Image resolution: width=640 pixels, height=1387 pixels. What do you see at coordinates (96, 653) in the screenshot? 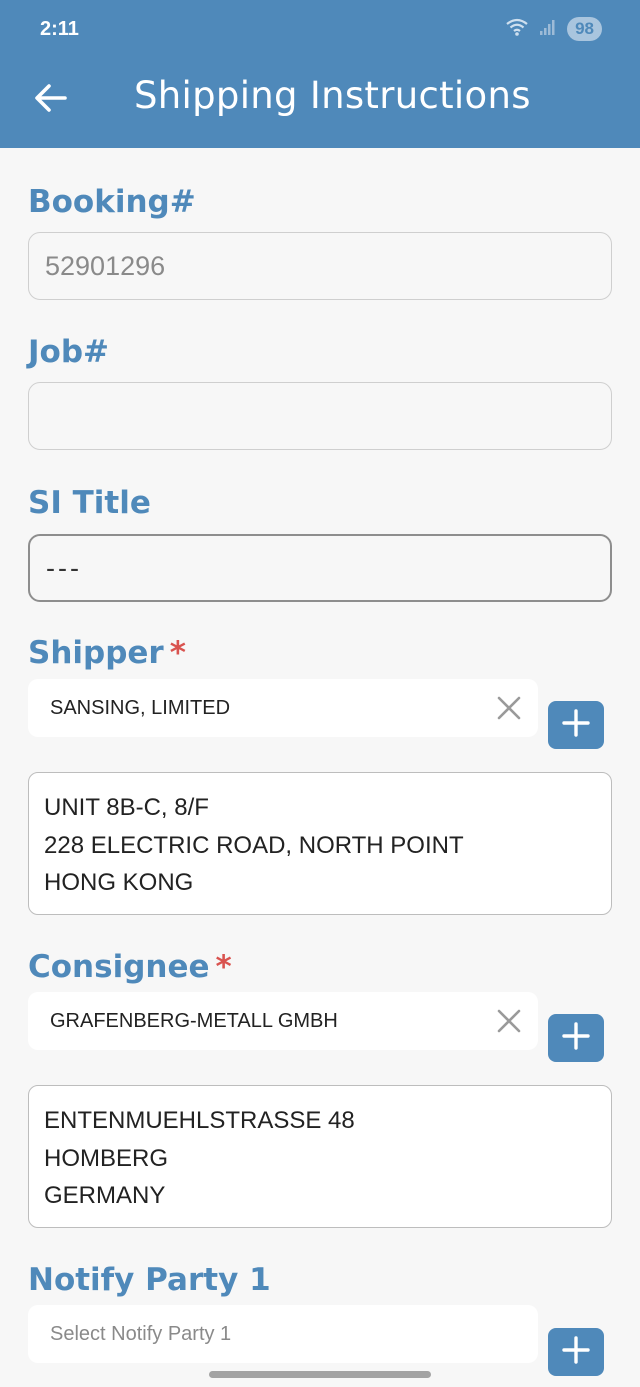
I see `shipper-label-text: Shipper` at bounding box center [96, 653].